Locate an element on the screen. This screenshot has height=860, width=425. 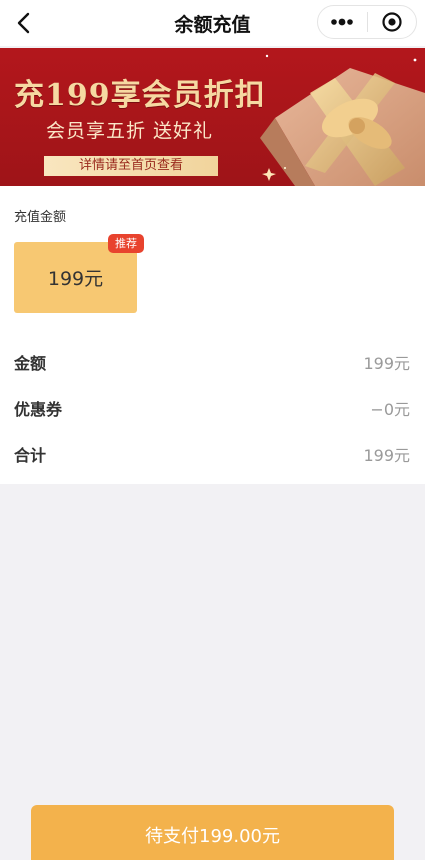
section-label-recharge-amount: 充值金额 is located at coordinates (40, 217).